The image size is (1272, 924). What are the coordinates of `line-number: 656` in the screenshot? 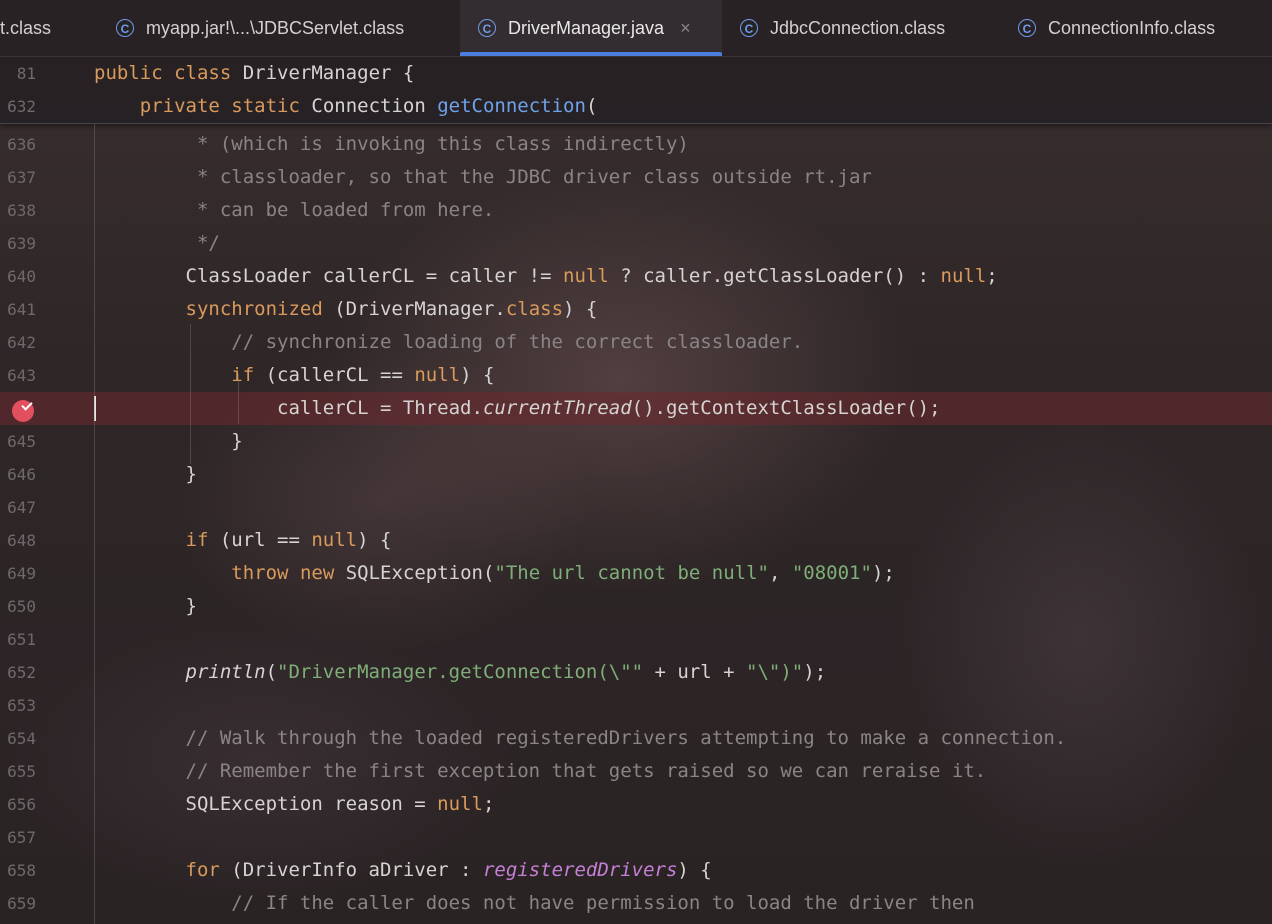 It's located at (18, 804).